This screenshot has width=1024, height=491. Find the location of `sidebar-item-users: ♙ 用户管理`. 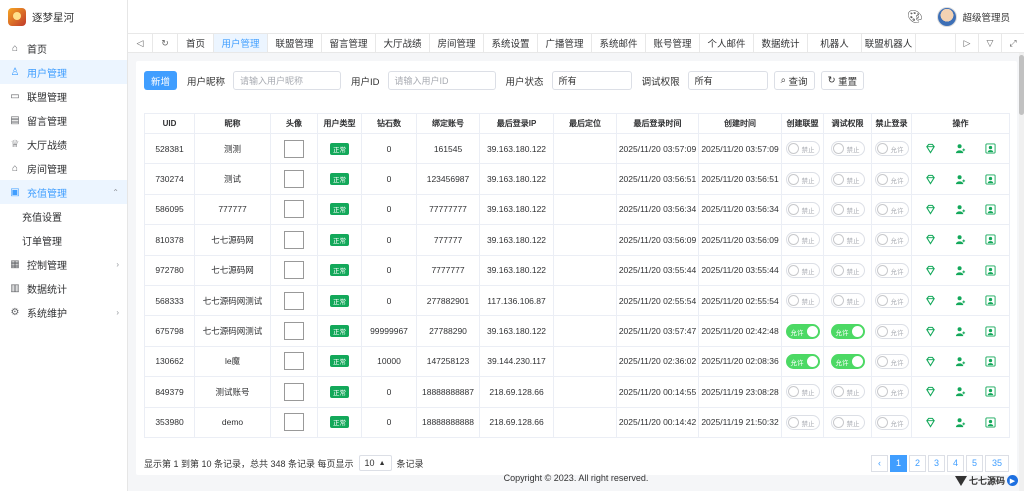

sidebar-item-users: ♙ 用户管理 is located at coordinates (63, 72).